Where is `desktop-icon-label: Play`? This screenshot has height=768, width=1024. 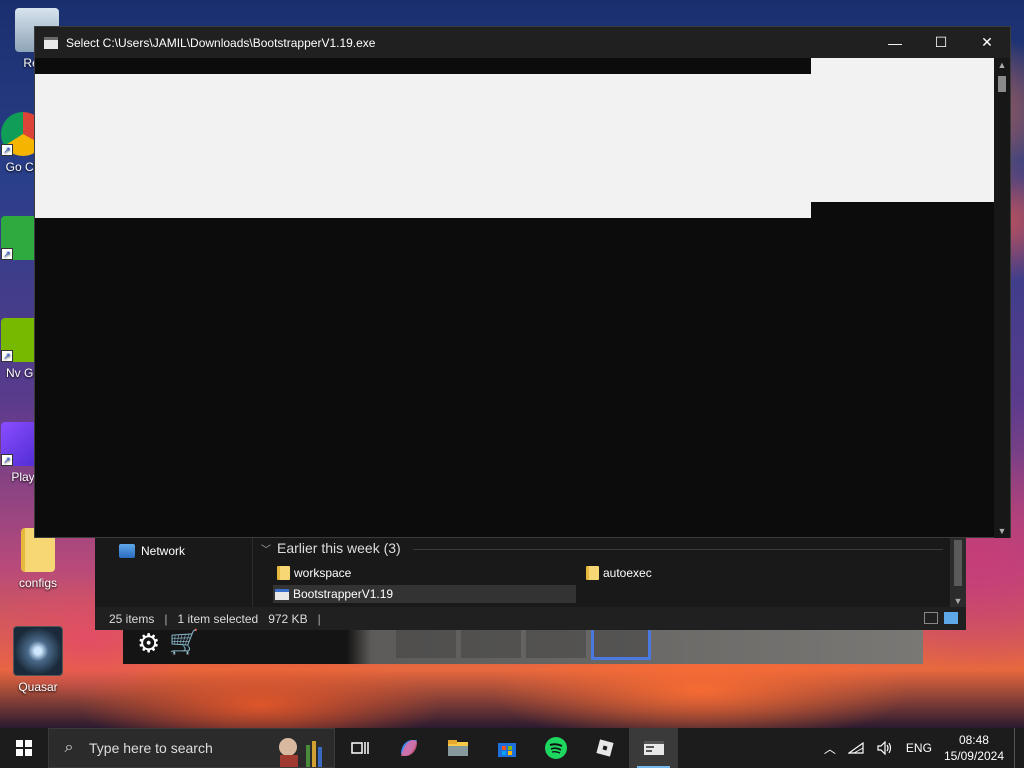
desktop-icon-label: Play is located at coordinates (23, 477).